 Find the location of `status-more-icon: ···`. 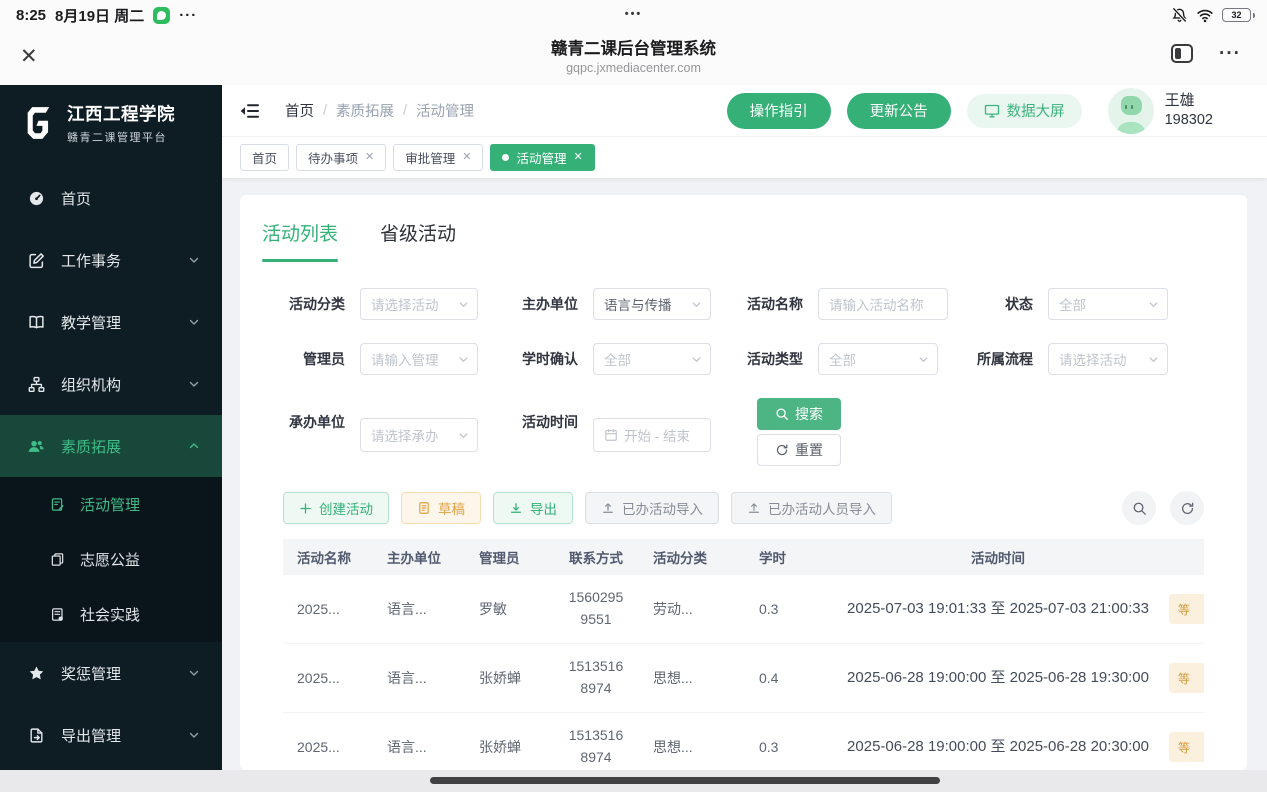

status-more-icon: ··· is located at coordinates (188, 15).